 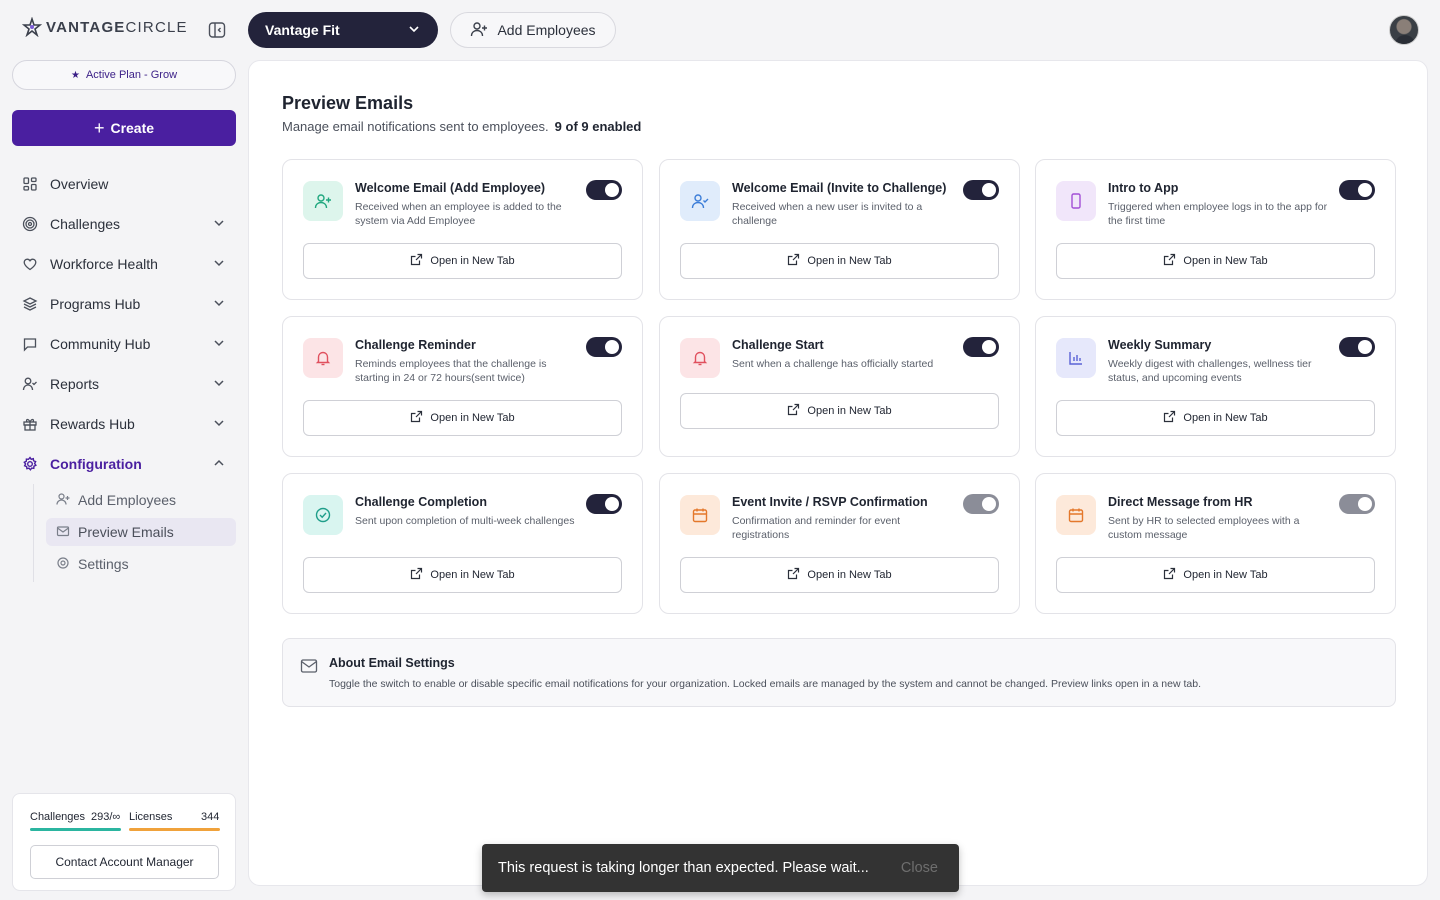 I want to click on plan-label: Active Plan - Grow, so click(x=131, y=75).